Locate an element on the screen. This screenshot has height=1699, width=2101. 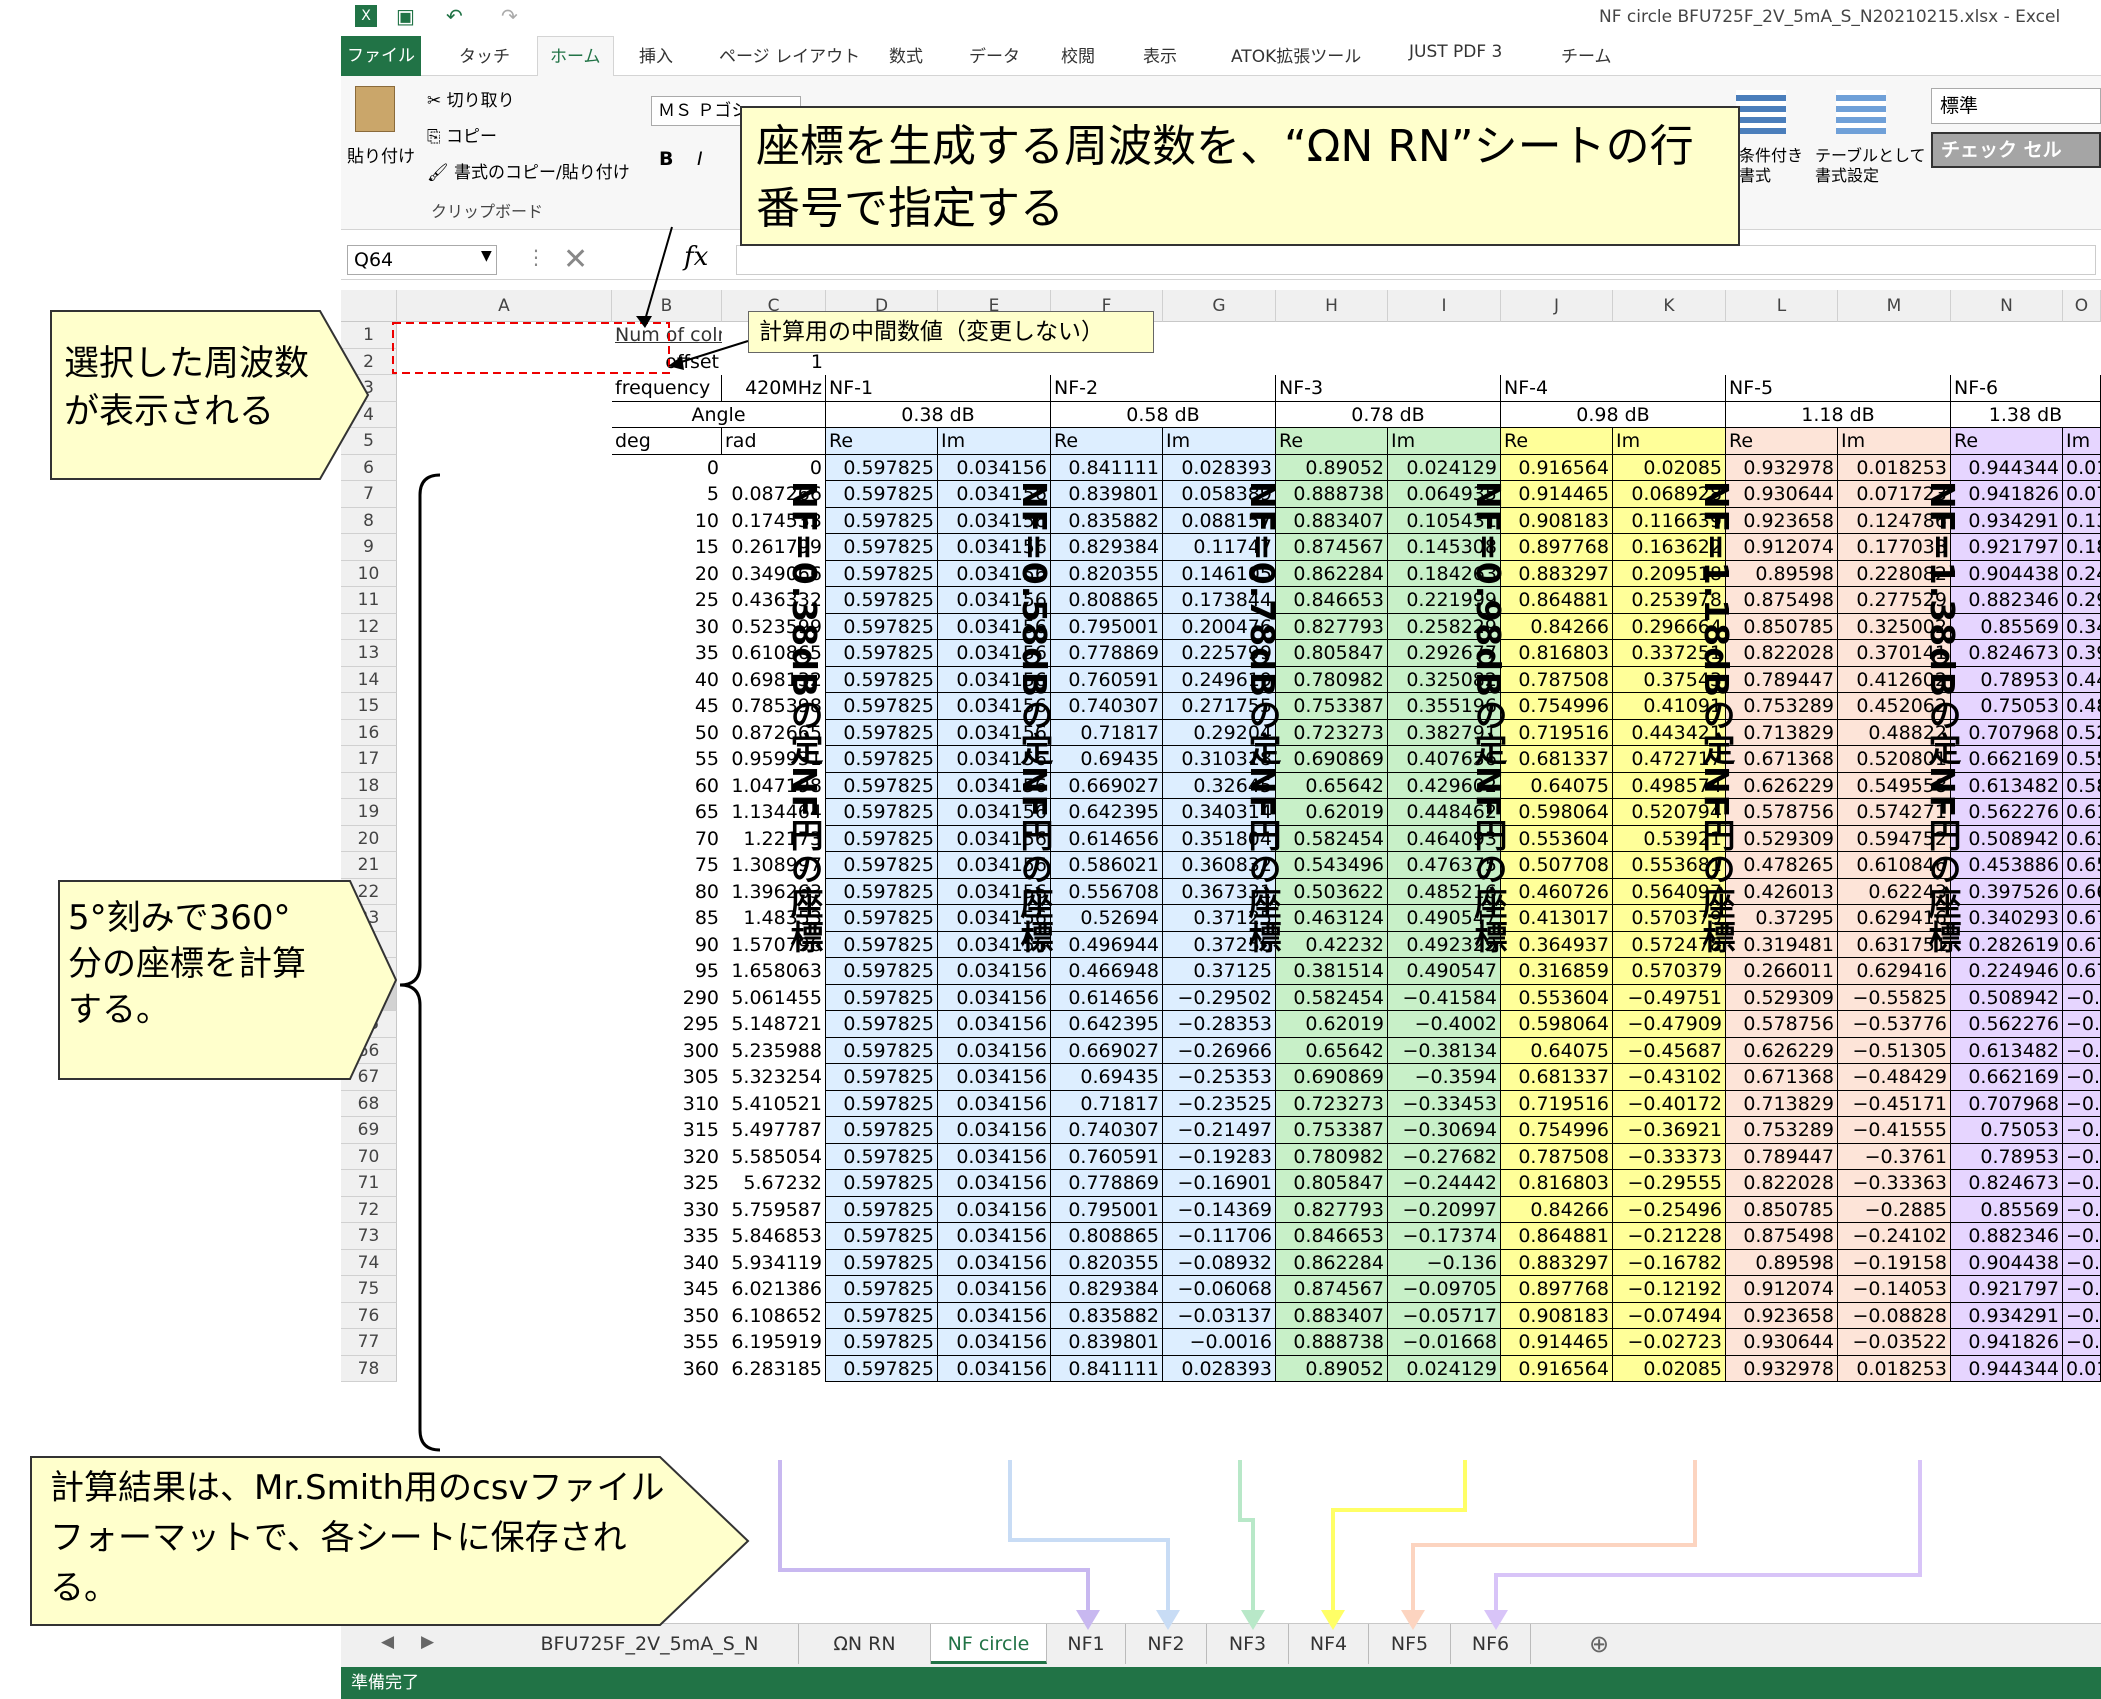
callout-frequency: 座標を生成する周波数を、“ΩN RN”シートの行番号で指定する is located at coordinates (1240, 176).